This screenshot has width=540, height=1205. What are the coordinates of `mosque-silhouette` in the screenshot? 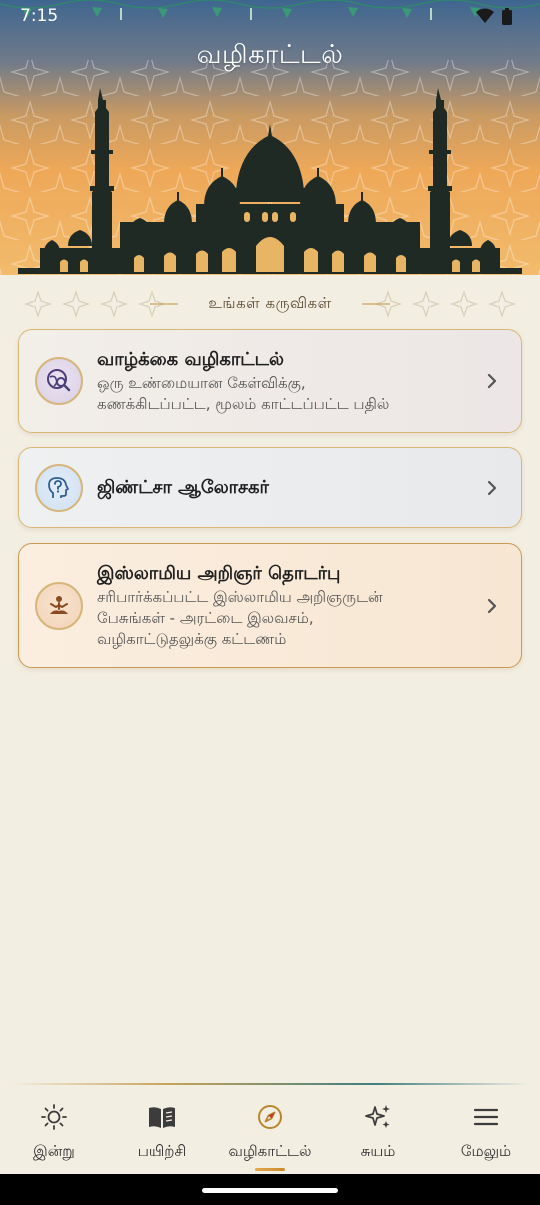 It's located at (270, 181).